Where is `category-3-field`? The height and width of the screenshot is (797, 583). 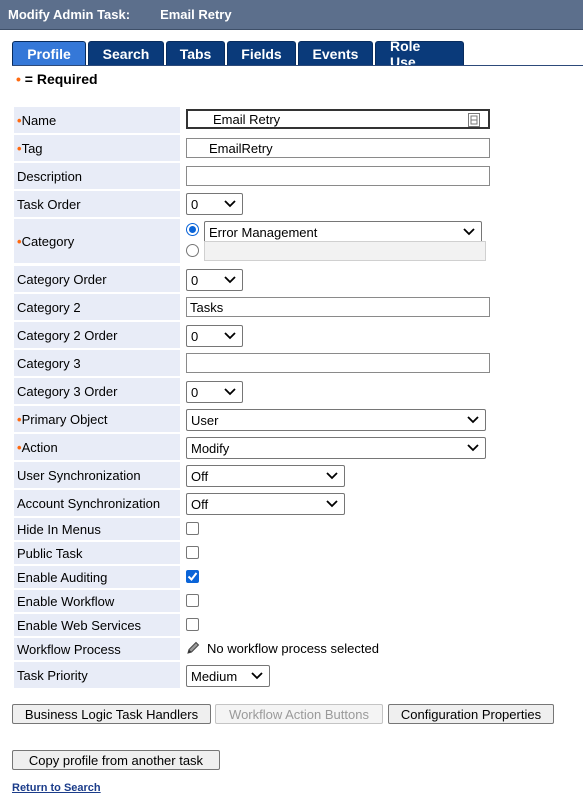 category-3-field is located at coordinates (338, 363).